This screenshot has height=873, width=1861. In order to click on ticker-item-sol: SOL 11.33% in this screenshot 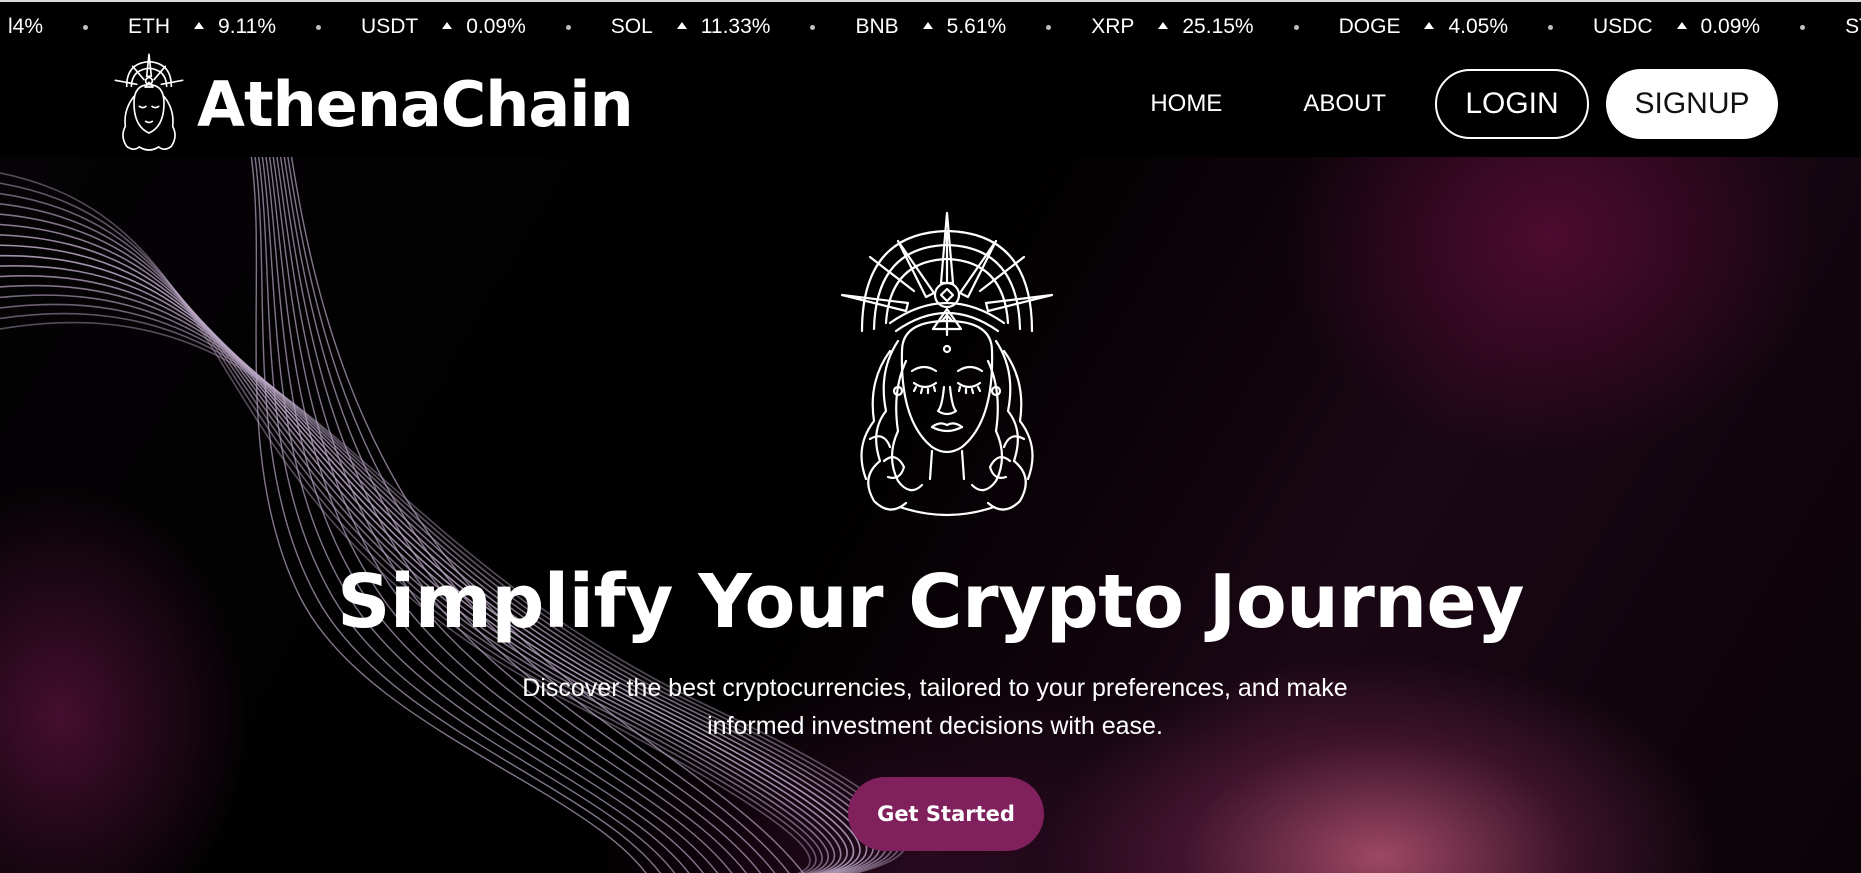, I will do `click(691, 27)`.